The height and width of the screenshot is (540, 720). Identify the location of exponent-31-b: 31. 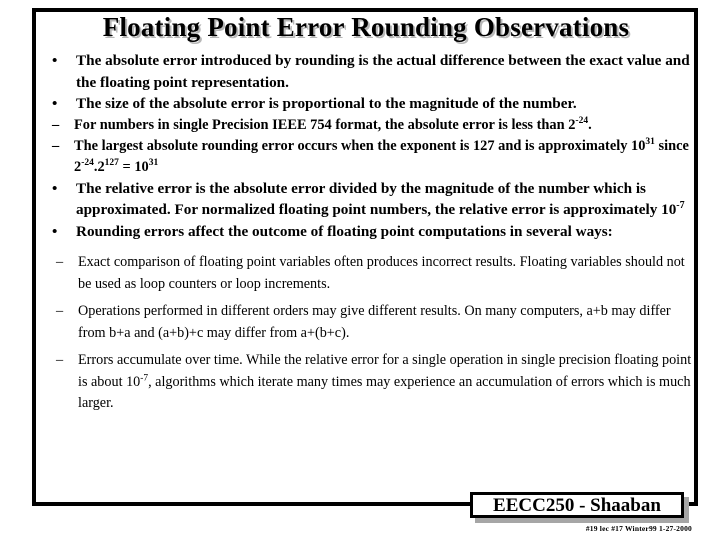
(153, 162).